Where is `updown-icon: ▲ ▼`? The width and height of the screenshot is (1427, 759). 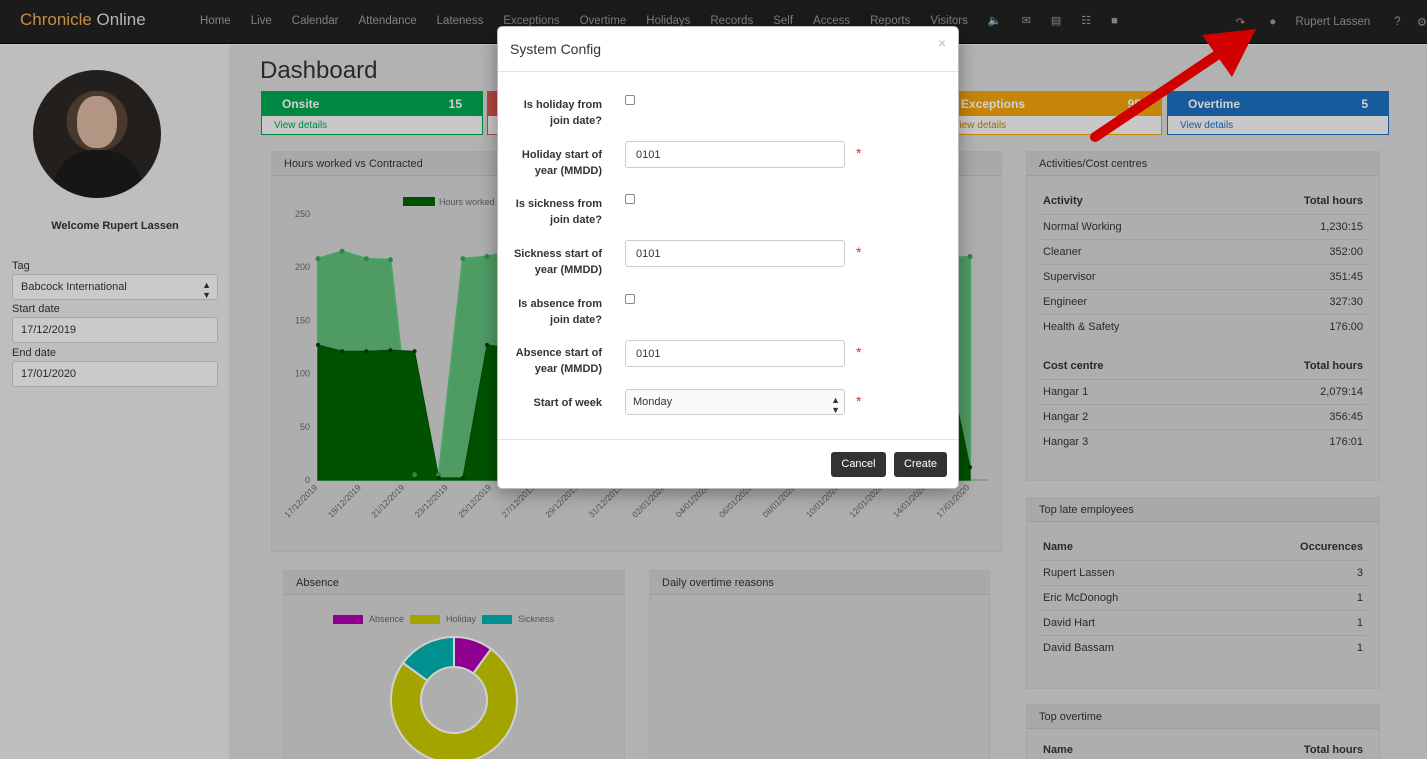 updown-icon: ▲ ▼ is located at coordinates (835, 405).